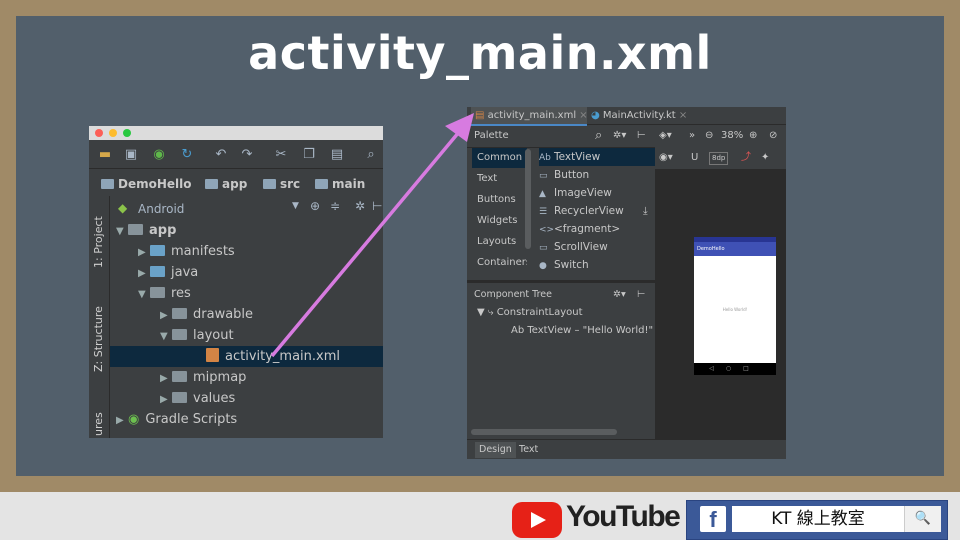 The height and width of the screenshot is (540, 960). Describe the element at coordinates (337, 155) in the screenshot. I see `paste-icon: ▤` at that location.